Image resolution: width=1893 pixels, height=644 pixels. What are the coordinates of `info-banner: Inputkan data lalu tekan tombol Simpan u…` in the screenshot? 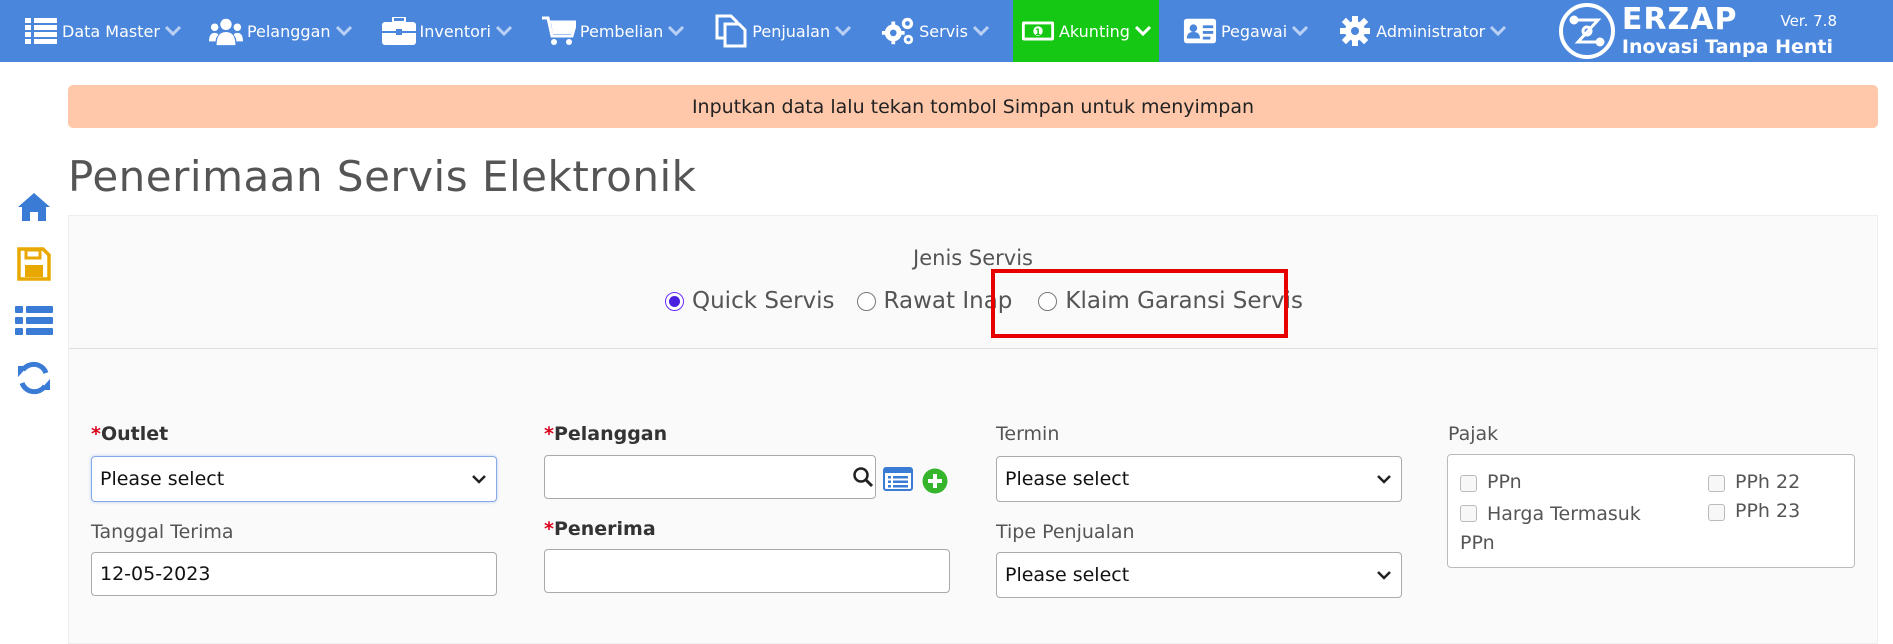 It's located at (973, 106).